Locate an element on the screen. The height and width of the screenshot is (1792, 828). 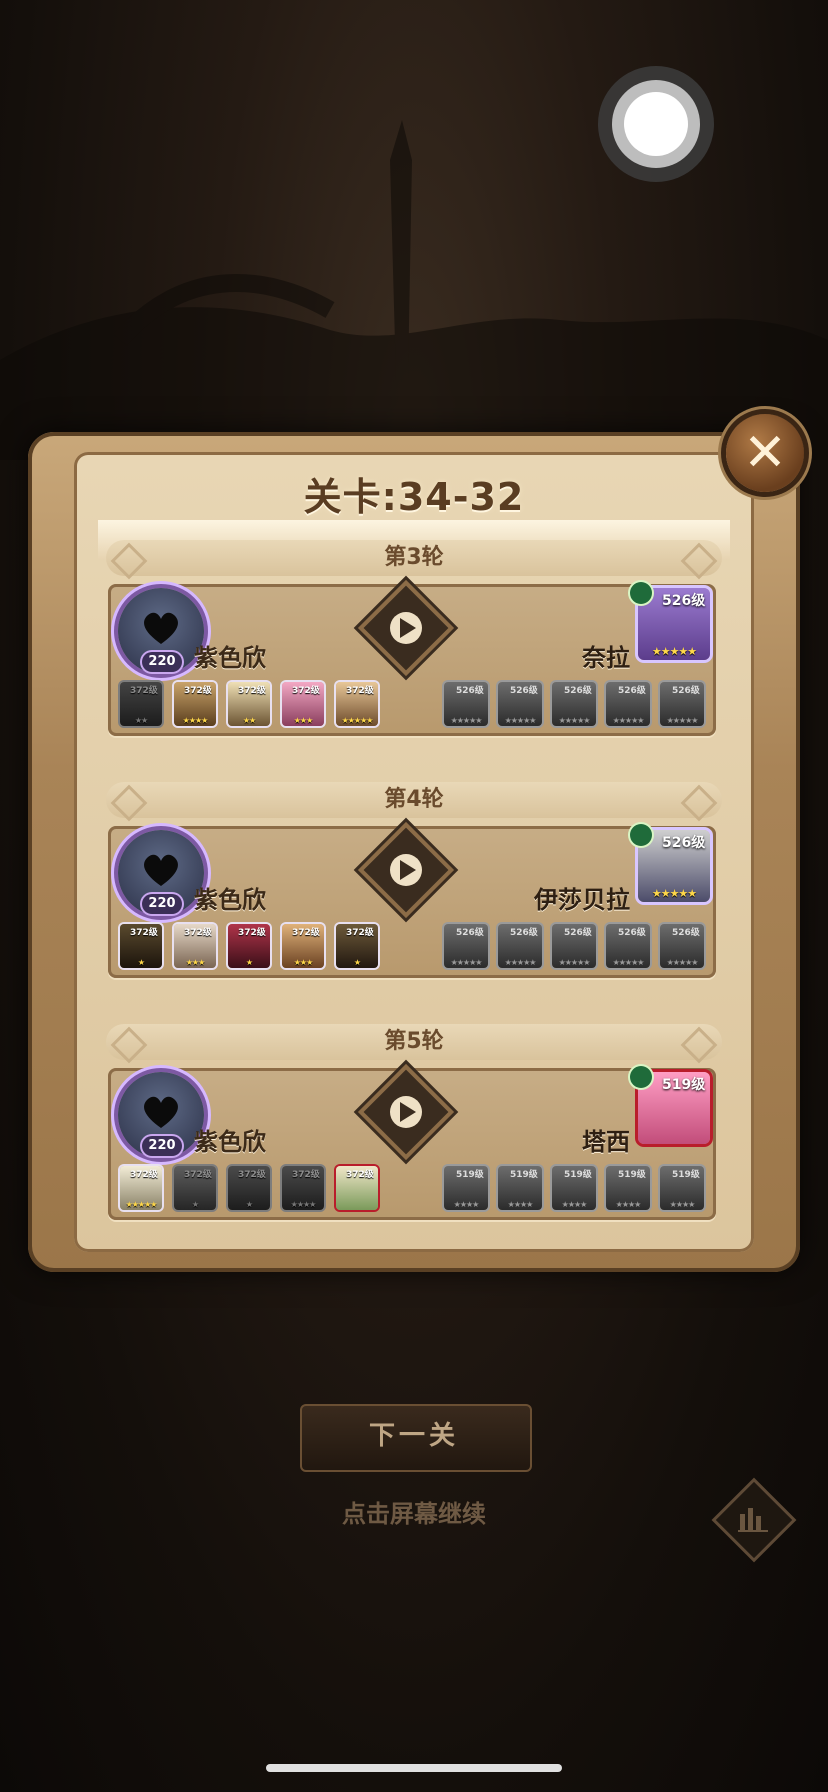
close-button: ✕ is located at coordinates (765, 453).